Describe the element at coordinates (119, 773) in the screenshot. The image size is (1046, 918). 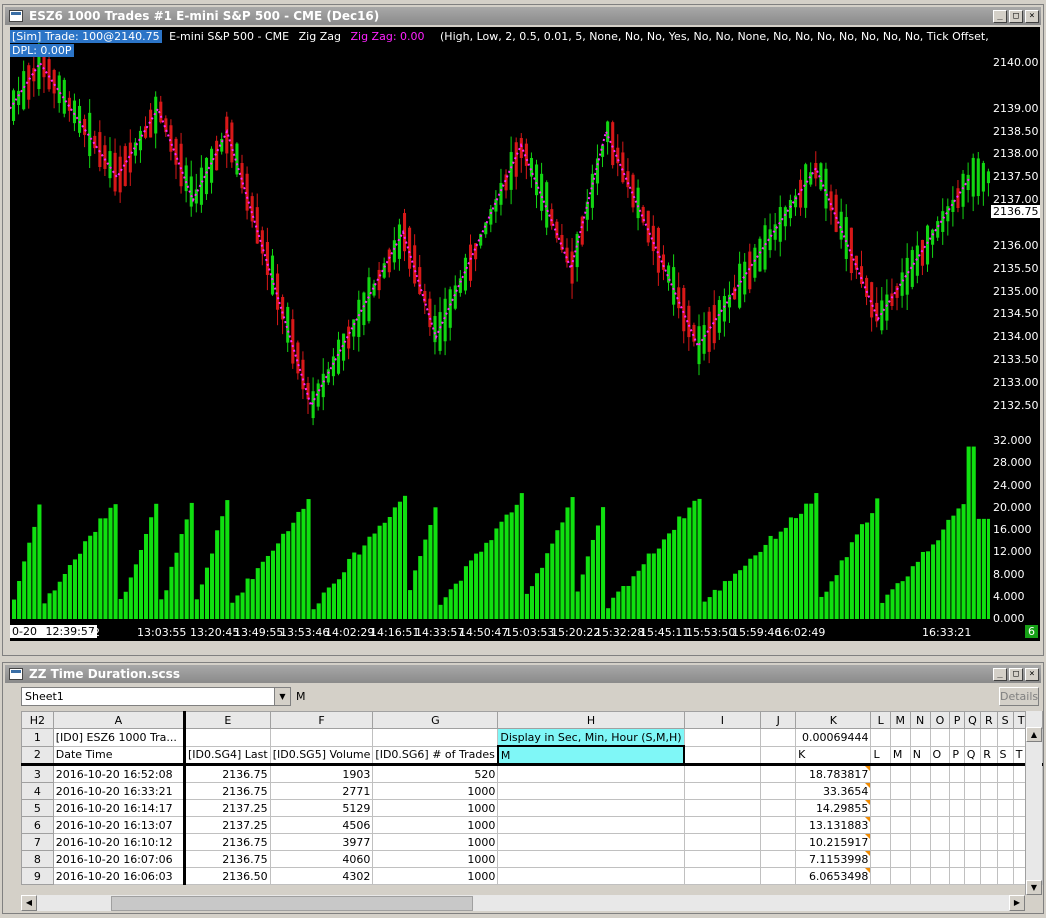
I see `cell-datetime: 2016-10-20 16:52:08` at that location.